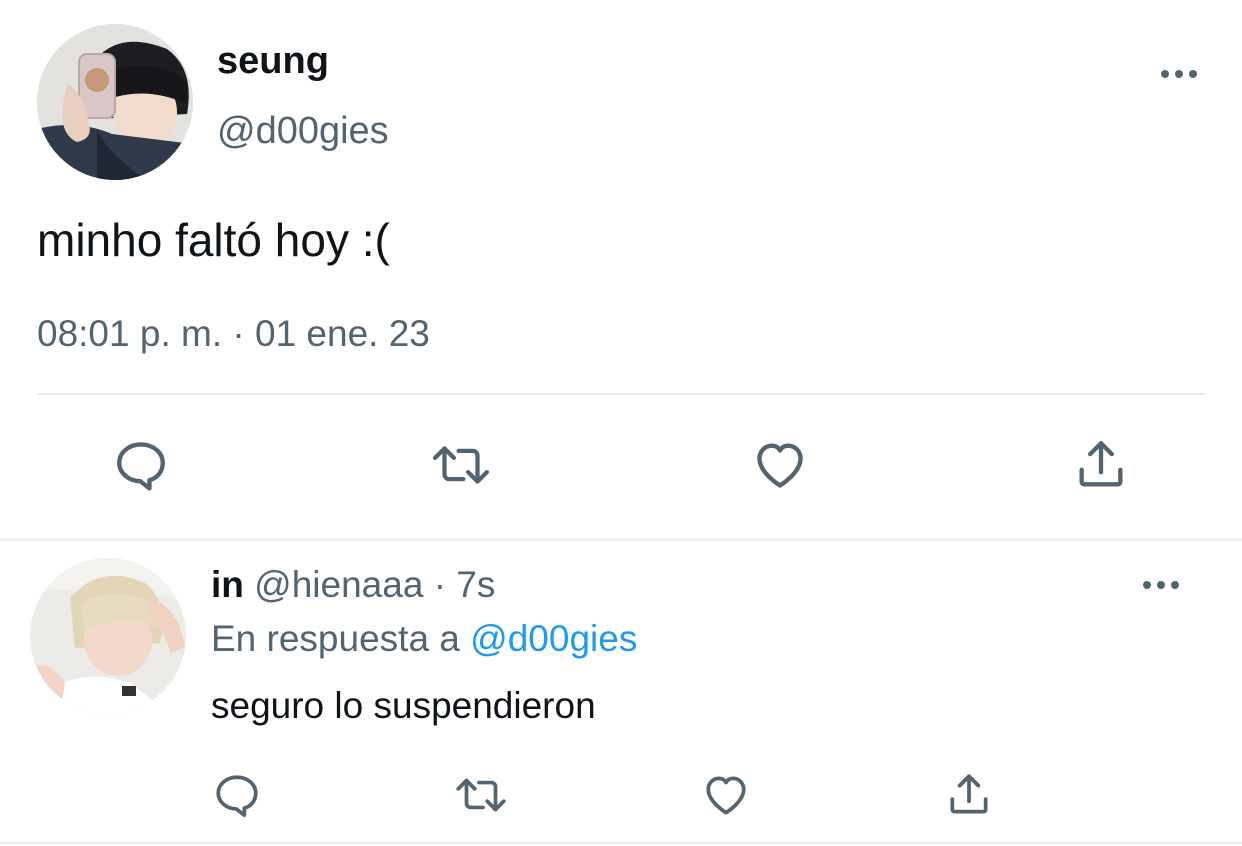  Describe the element at coordinates (108, 636) in the screenshot. I see `reply-tweet-avatar` at that location.